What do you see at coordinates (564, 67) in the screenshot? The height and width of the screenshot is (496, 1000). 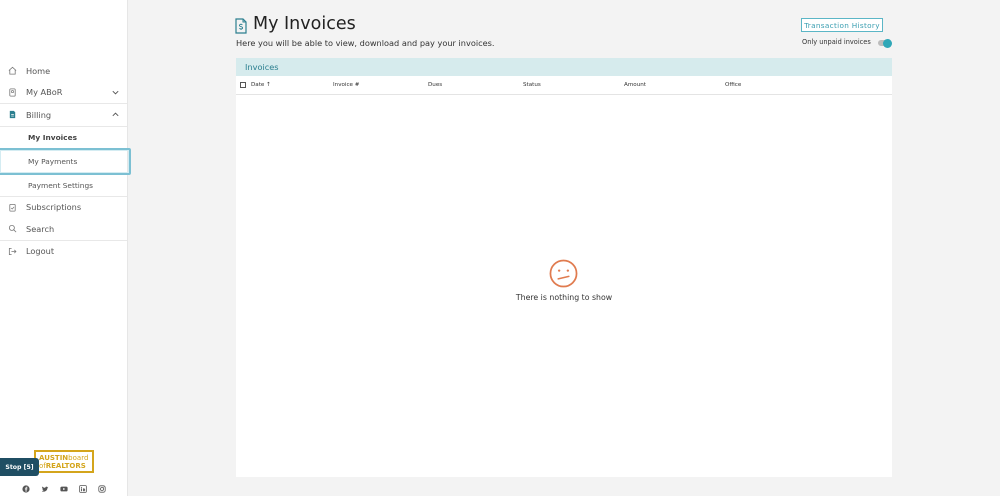 I see `panel-header: Invoices` at bounding box center [564, 67].